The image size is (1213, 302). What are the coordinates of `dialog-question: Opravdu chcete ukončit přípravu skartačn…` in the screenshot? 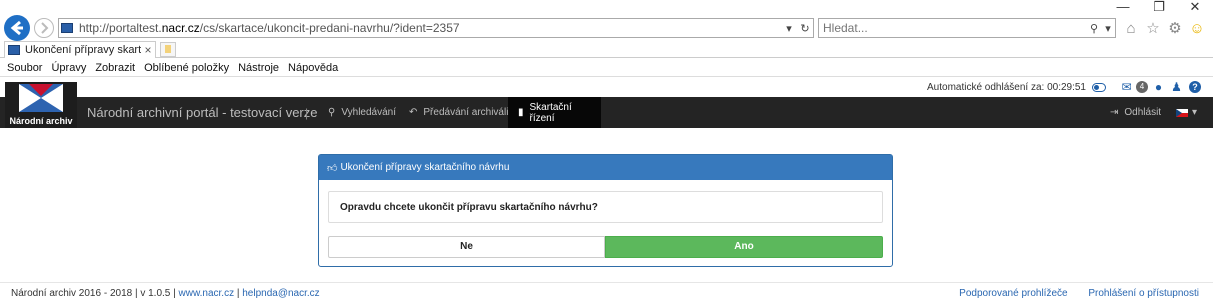 It's located at (605, 207).